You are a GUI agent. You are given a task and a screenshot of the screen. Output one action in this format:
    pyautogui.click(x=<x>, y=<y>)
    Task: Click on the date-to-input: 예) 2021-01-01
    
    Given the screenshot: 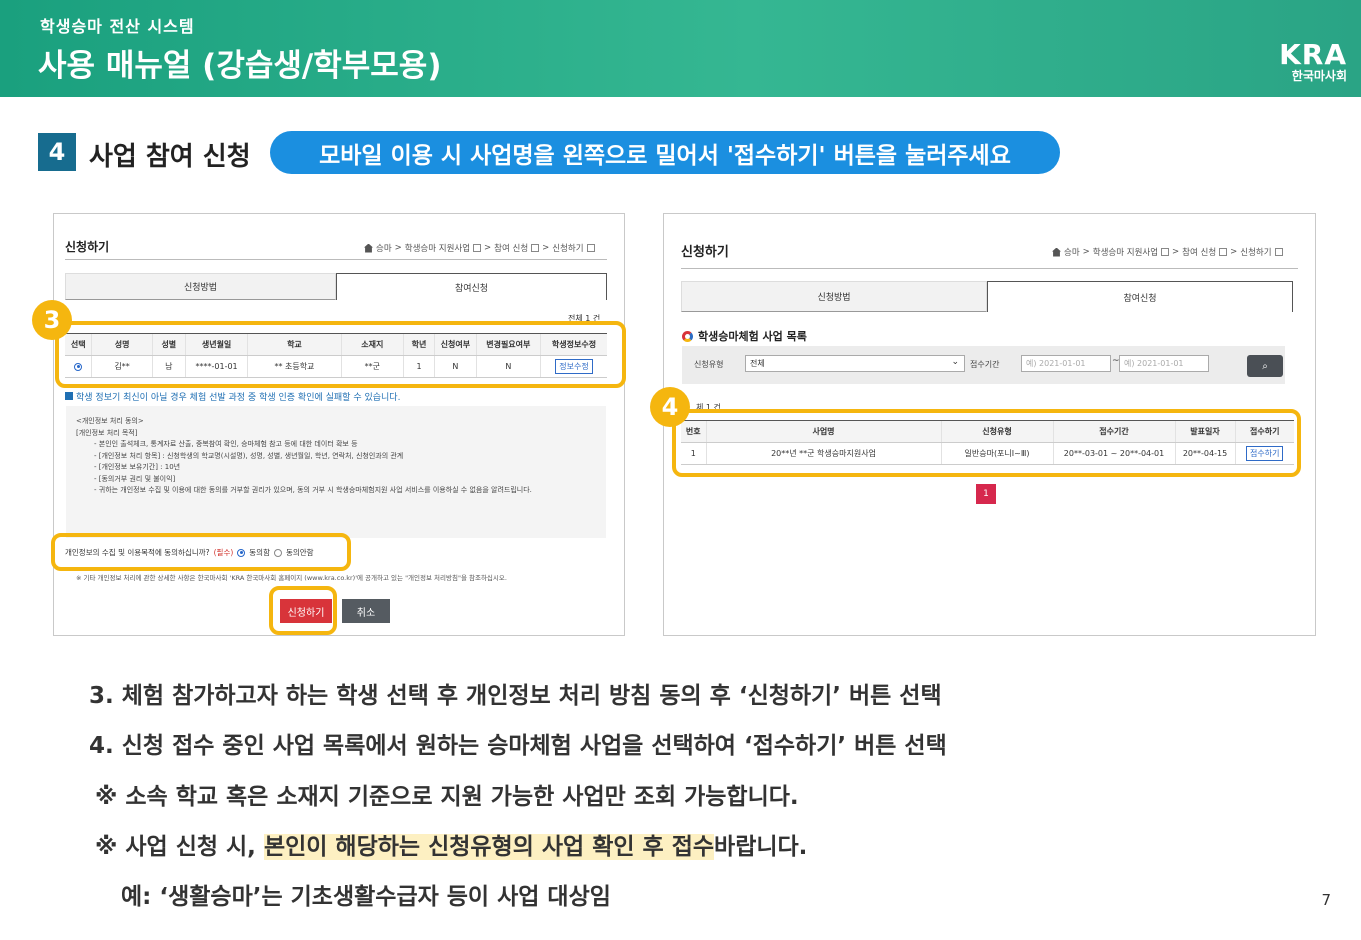 What is the action you would take?
    pyautogui.click(x=1164, y=363)
    